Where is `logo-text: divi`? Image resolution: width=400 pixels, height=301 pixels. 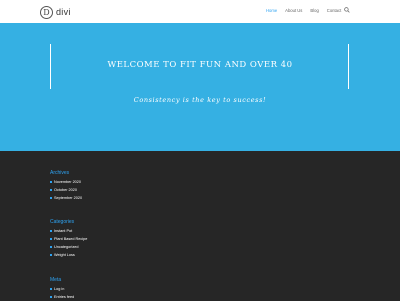
logo-text: divi is located at coordinates (63, 12).